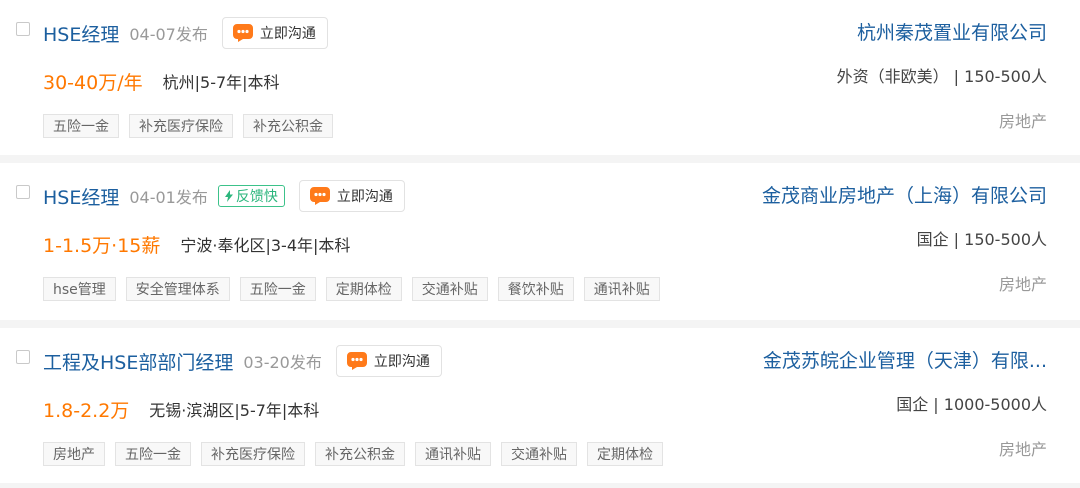 This screenshot has width=1080, height=488. What do you see at coordinates (952, 33) in the screenshot?
I see `company-name: 杭州秦茂置业有限公司` at bounding box center [952, 33].